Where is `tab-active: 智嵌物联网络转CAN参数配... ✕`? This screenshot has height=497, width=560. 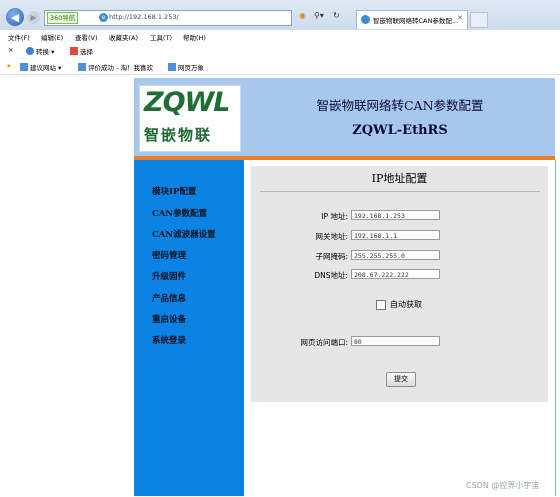
tab-active: 智嵌物联网络转CAN参数配... ✕ is located at coordinates (412, 19).